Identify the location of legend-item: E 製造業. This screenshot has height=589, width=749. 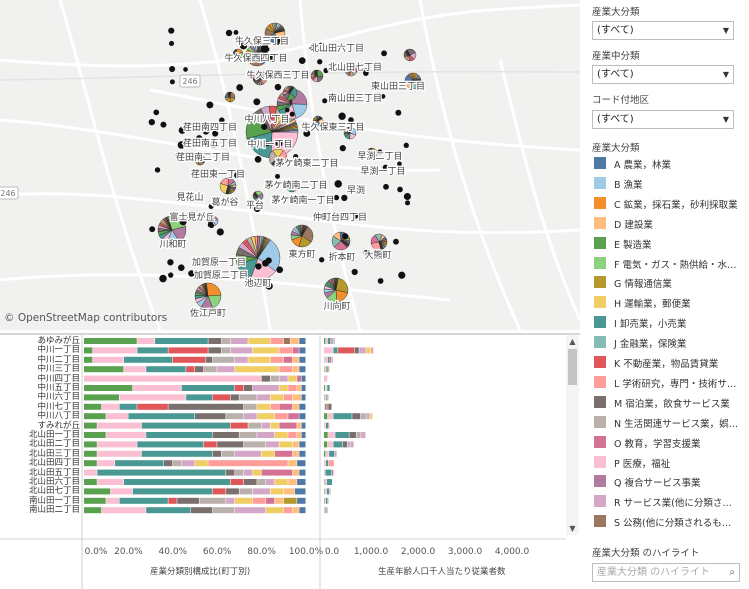
(670, 243).